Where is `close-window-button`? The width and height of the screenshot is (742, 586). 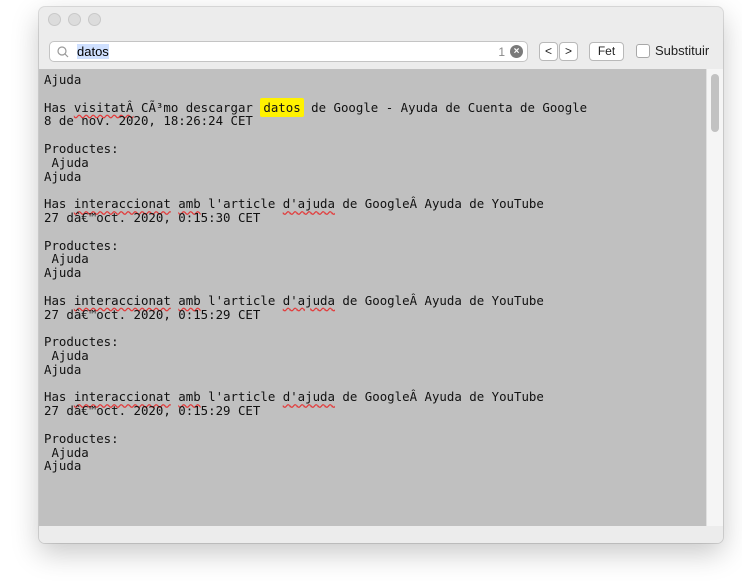 close-window-button is located at coordinates (54, 19).